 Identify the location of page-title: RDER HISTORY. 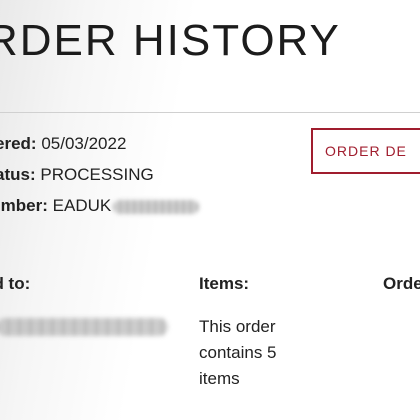
(170, 40).